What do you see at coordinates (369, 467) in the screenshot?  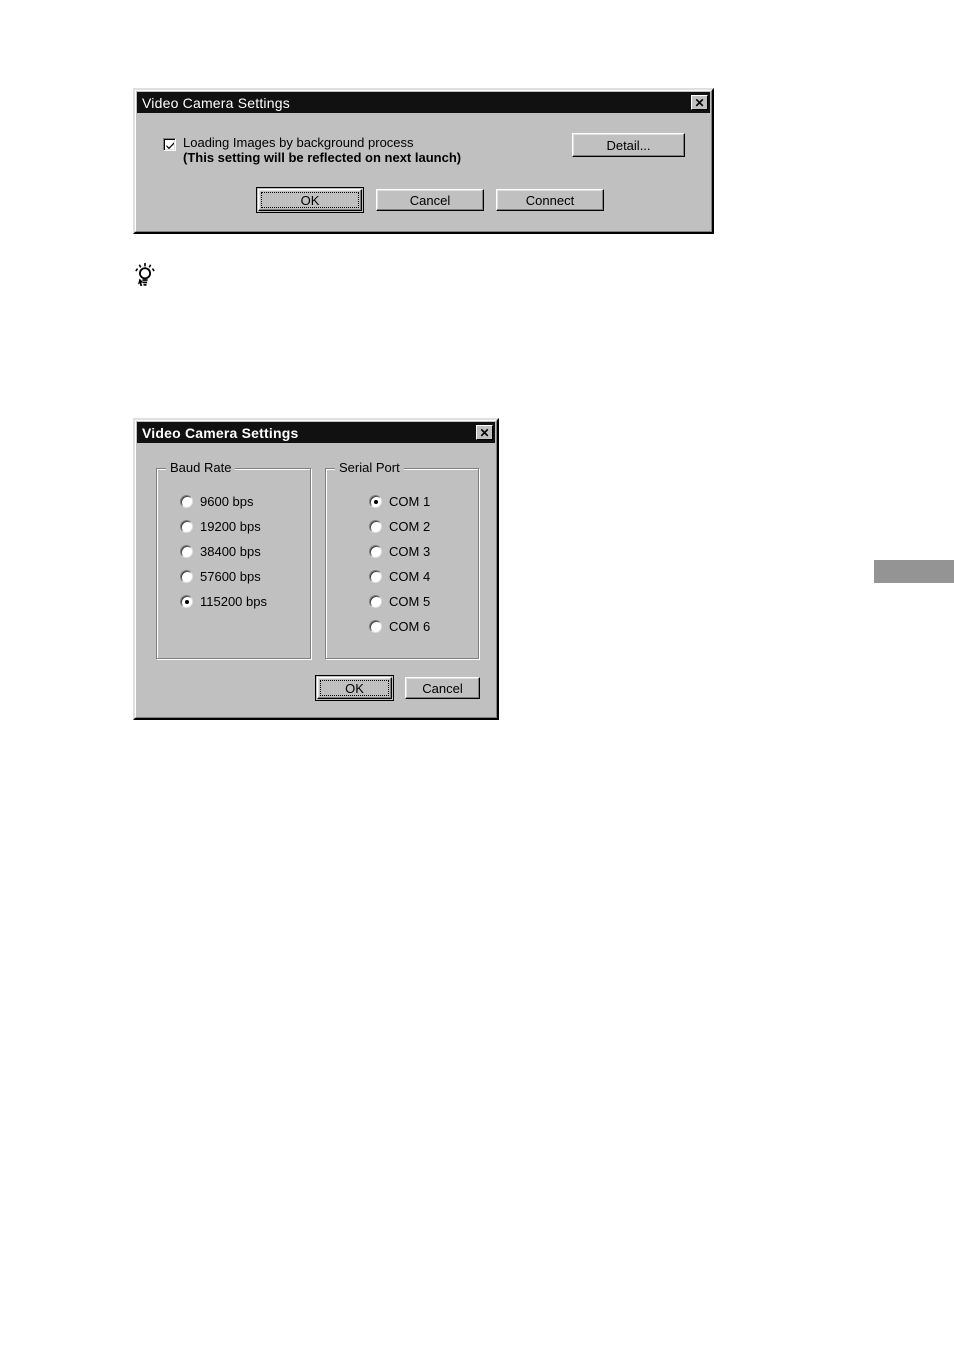 I see `serial-port-group-title: Serial Port` at bounding box center [369, 467].